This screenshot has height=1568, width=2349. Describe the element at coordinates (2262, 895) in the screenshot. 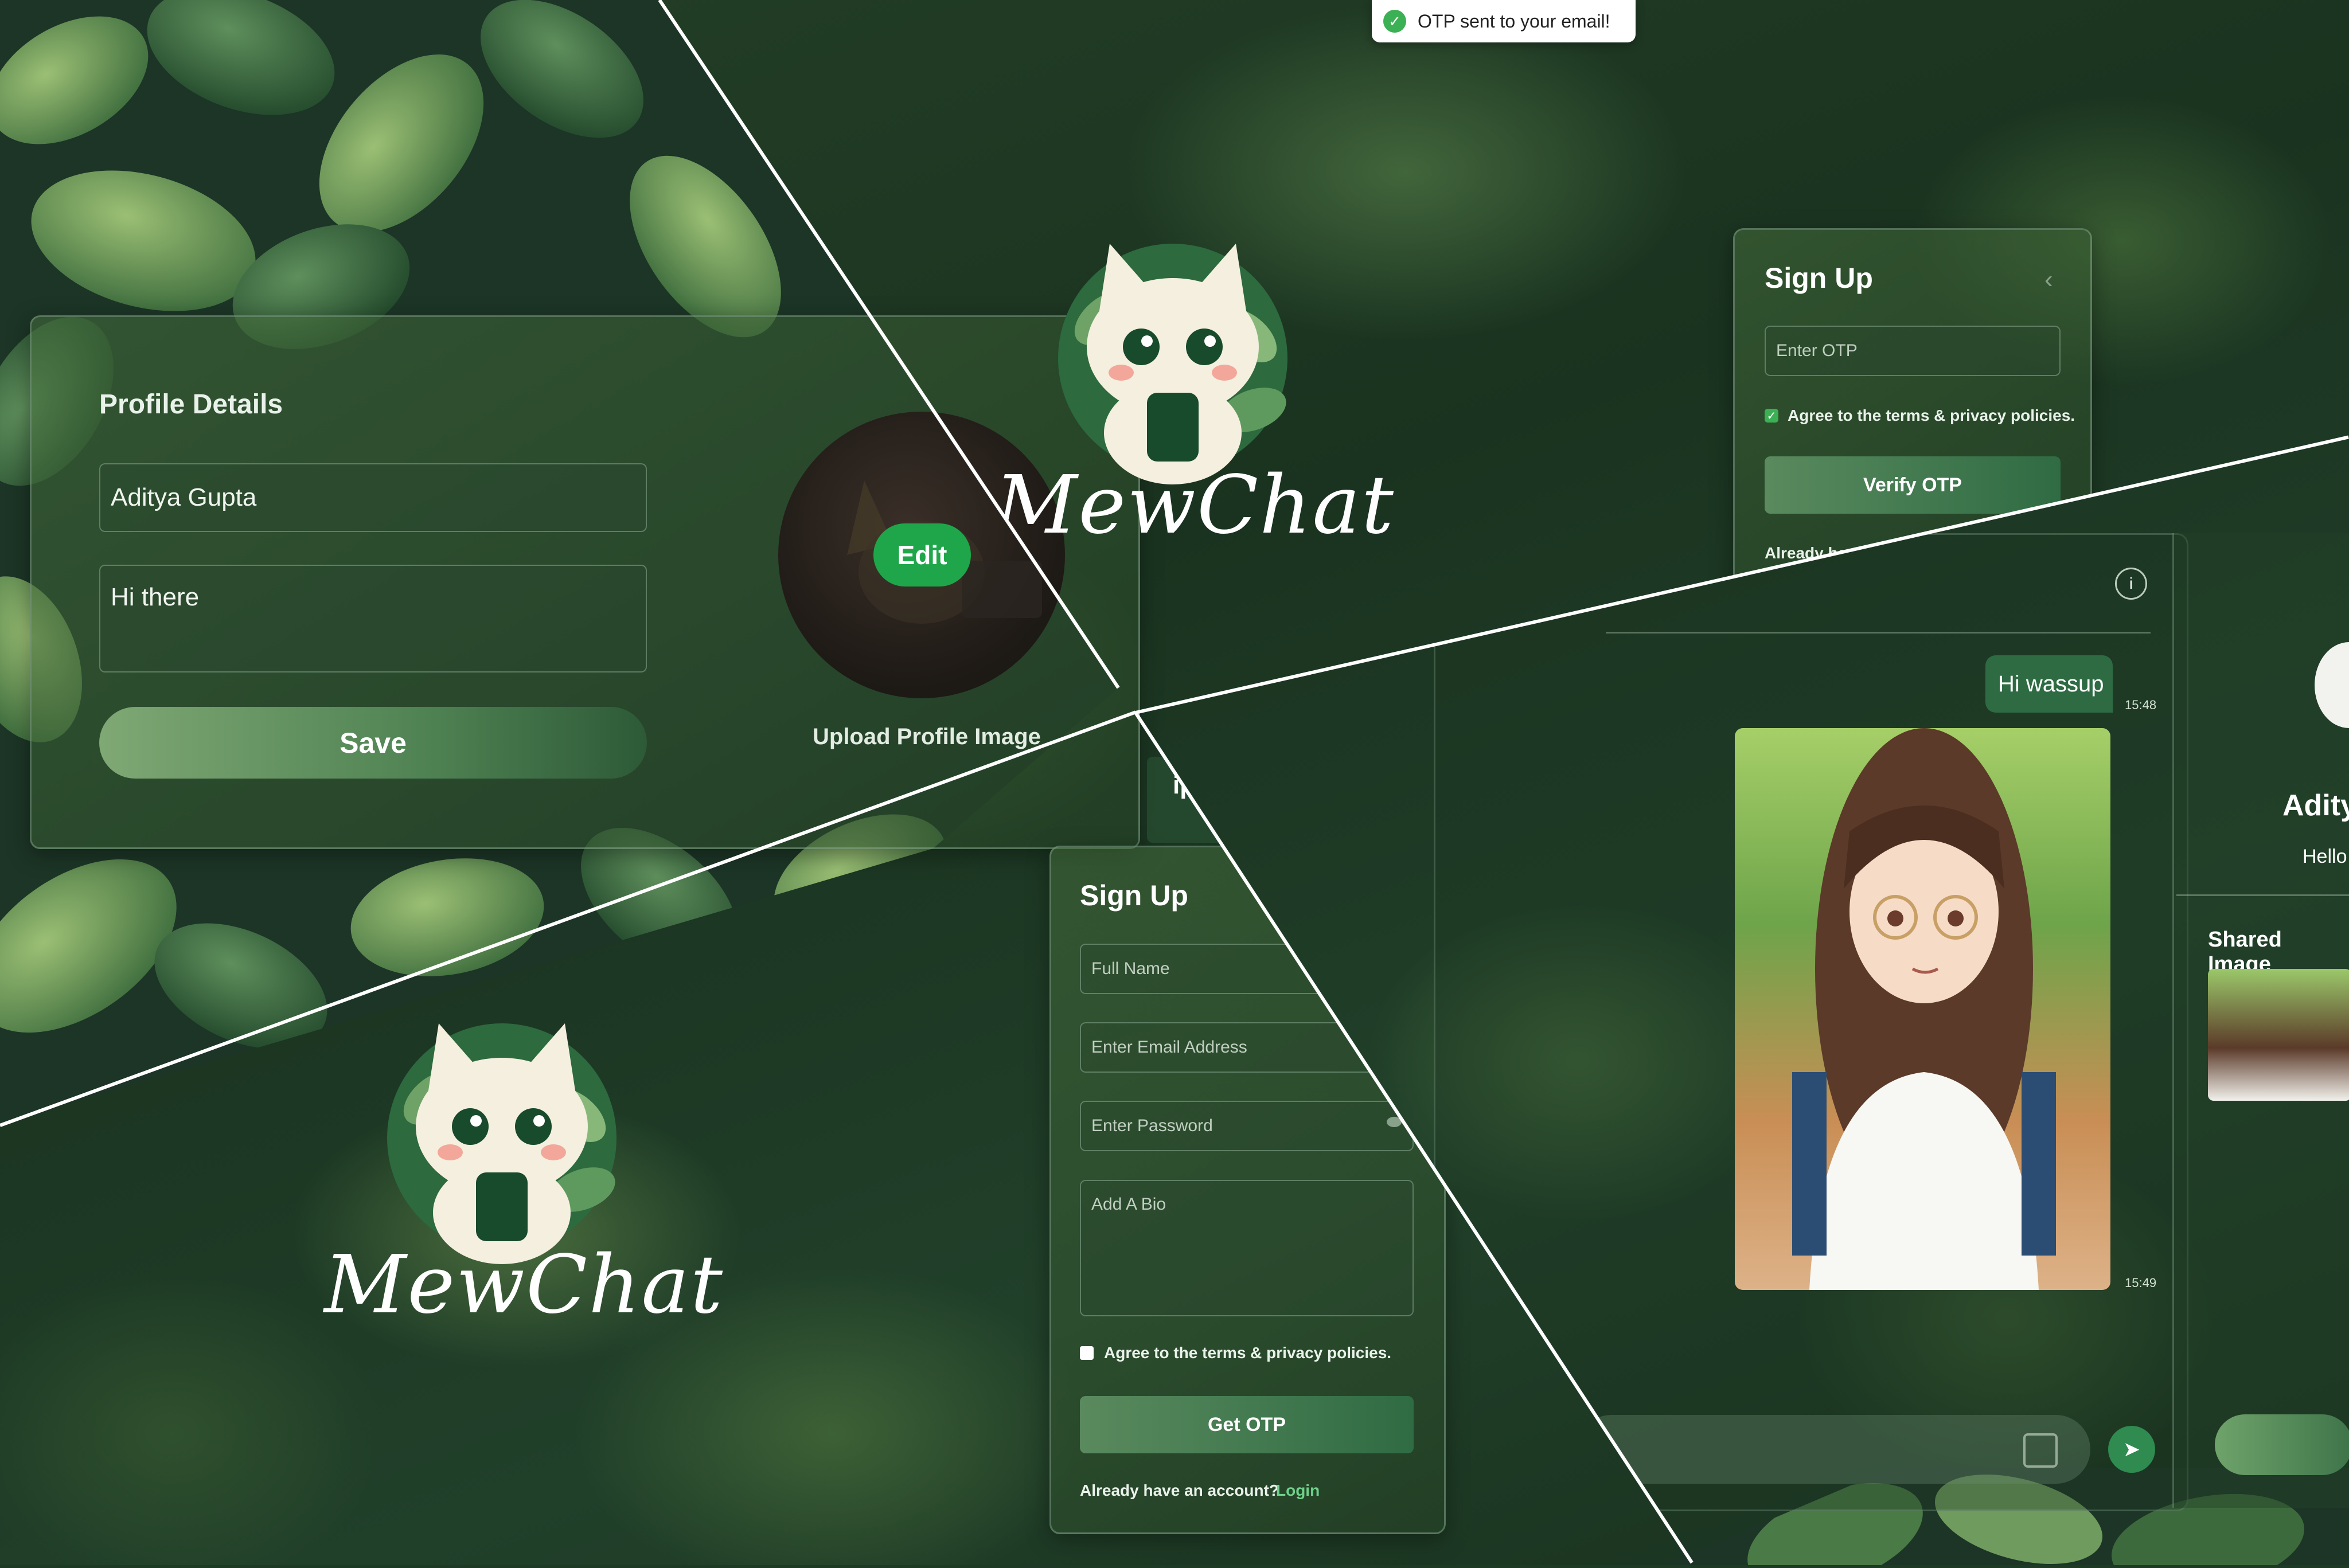

I see `sidebar-divider` at that location.